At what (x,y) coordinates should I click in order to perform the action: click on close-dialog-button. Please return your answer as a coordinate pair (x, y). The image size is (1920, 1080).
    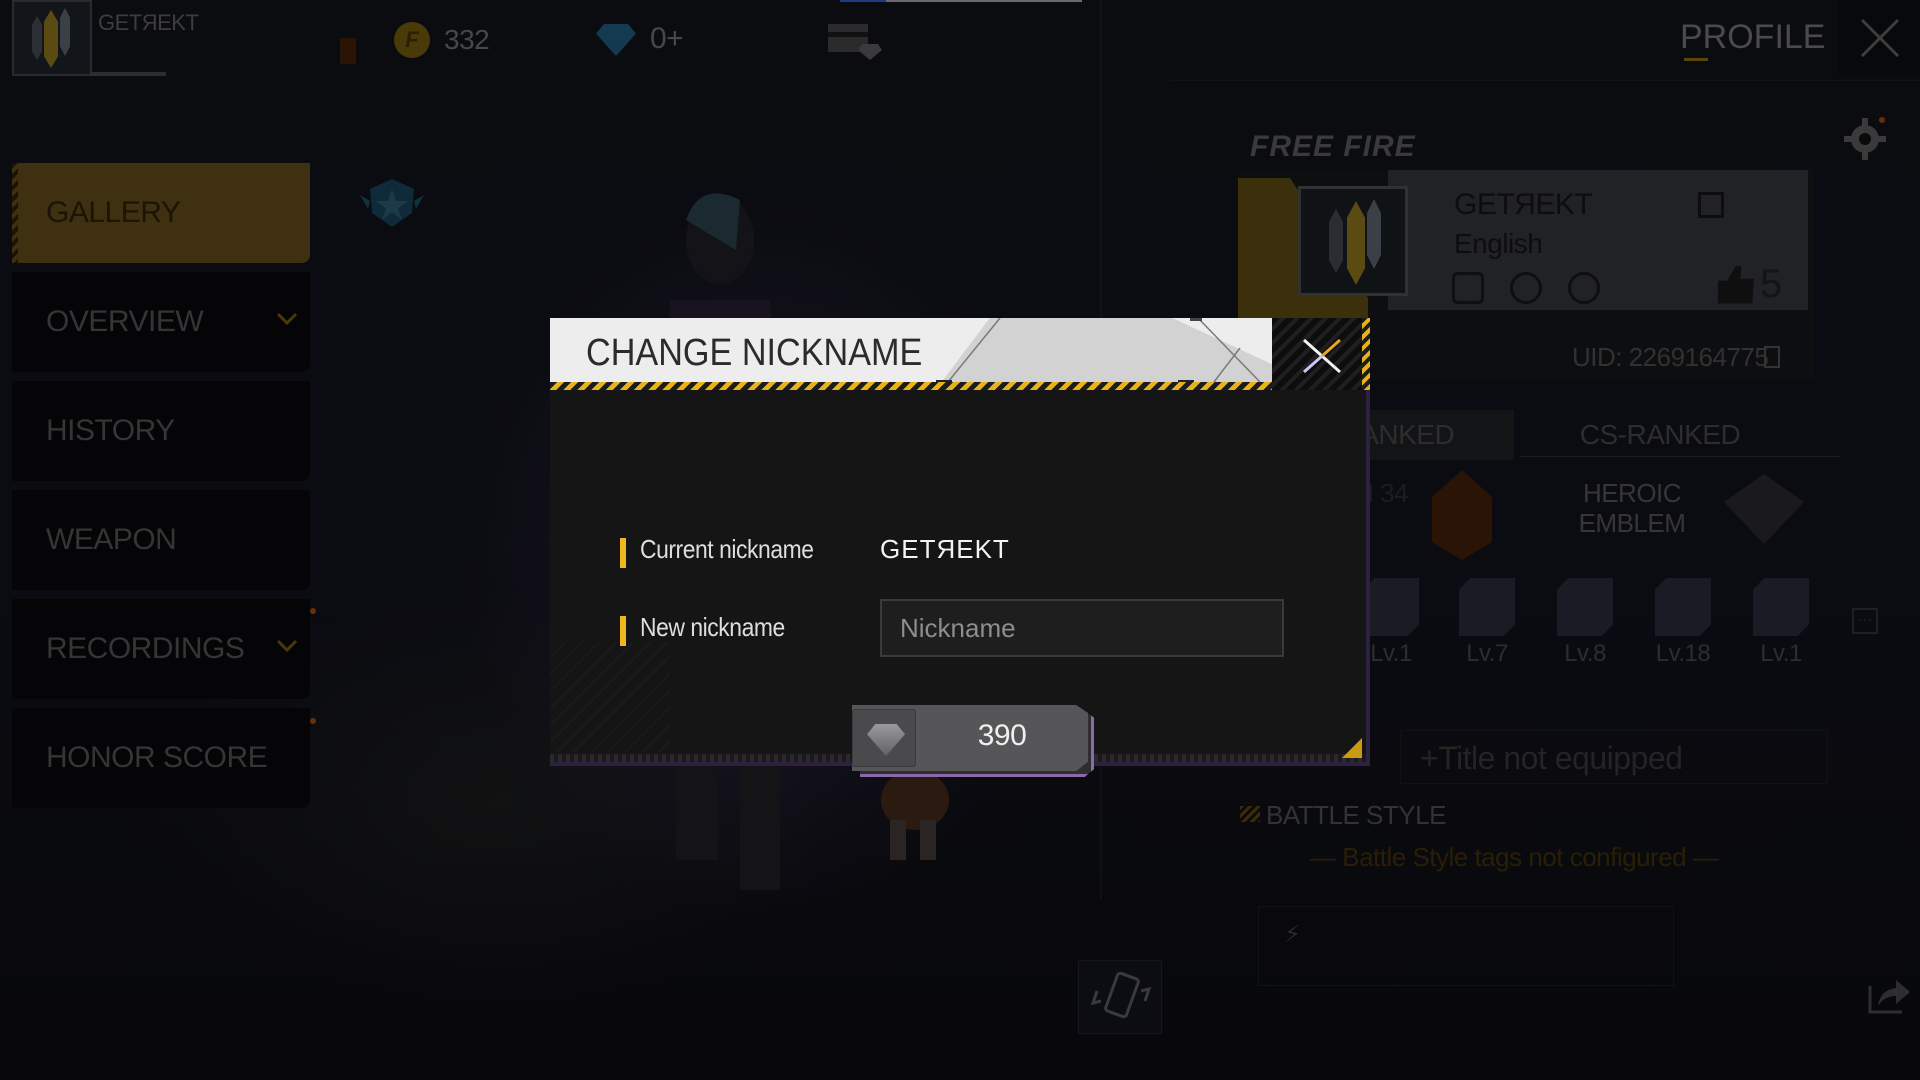
    Looking at the image, I should click on (1321, 354).